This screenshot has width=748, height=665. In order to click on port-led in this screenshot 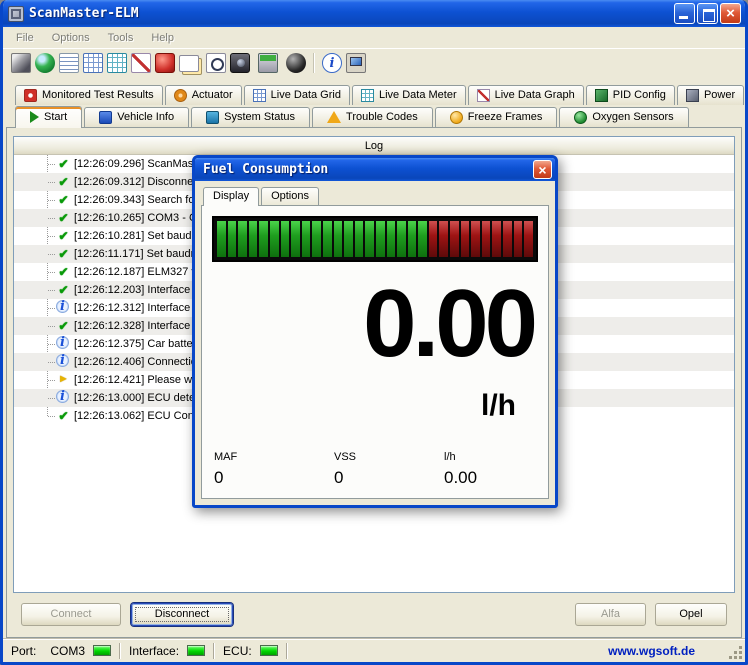, I will do `click(102, 650)`.